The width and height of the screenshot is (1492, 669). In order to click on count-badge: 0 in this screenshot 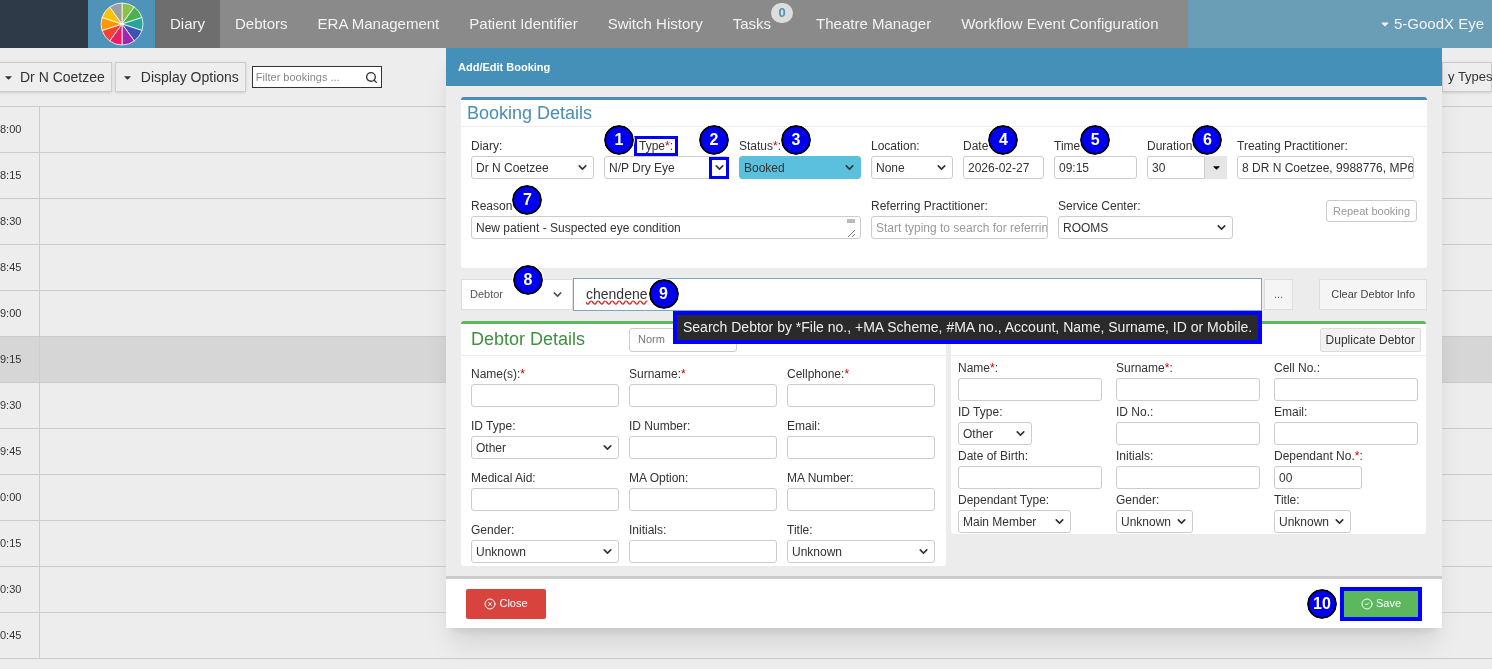, I will do `click(782, 13)`.